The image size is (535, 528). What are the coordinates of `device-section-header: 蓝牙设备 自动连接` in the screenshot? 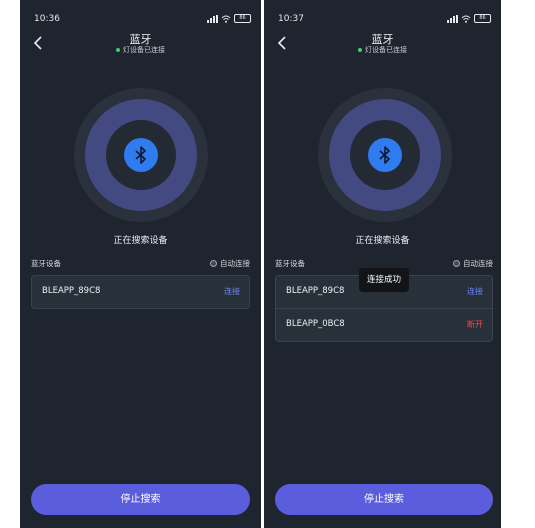 It's located at (140, 264).